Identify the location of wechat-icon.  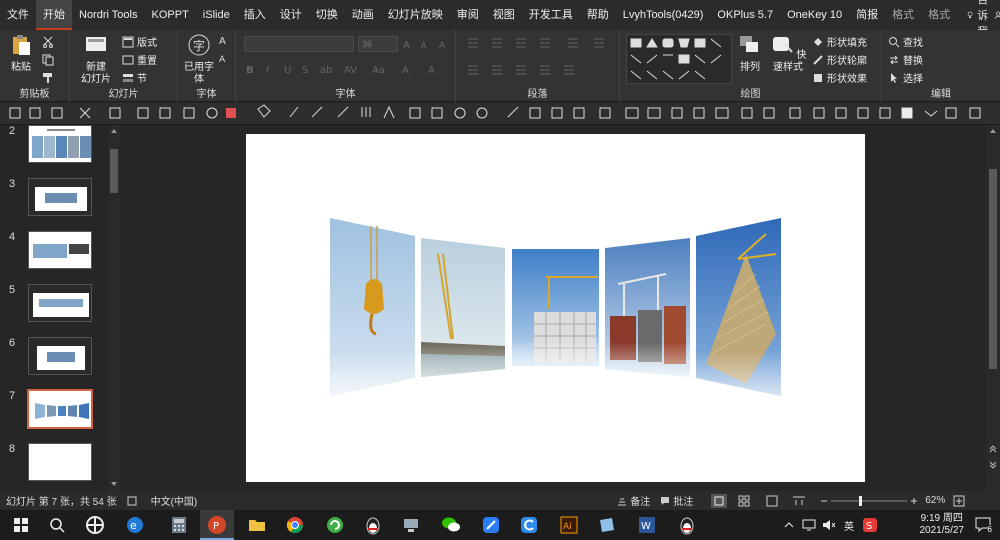
(451, 525).